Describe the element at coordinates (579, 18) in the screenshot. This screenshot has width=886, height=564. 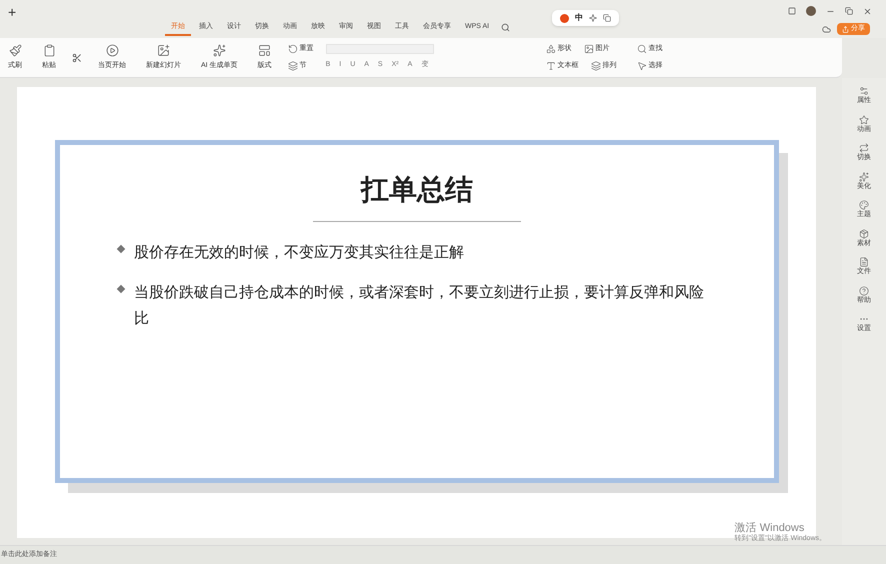
I see `input-mode: 中` at that location.